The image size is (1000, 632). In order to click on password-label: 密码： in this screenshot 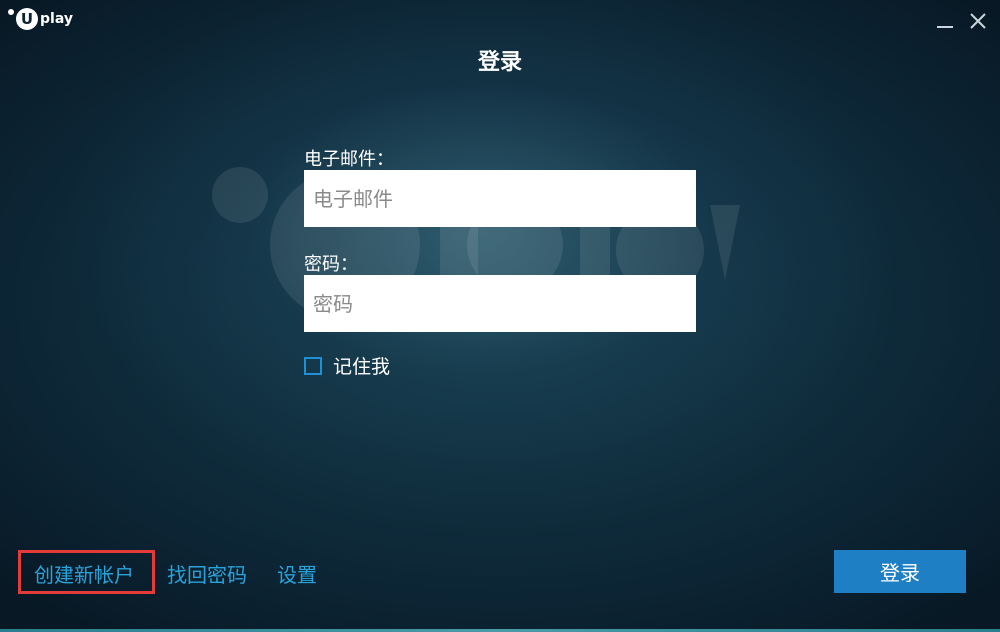, I will do `click(331, 264)`.